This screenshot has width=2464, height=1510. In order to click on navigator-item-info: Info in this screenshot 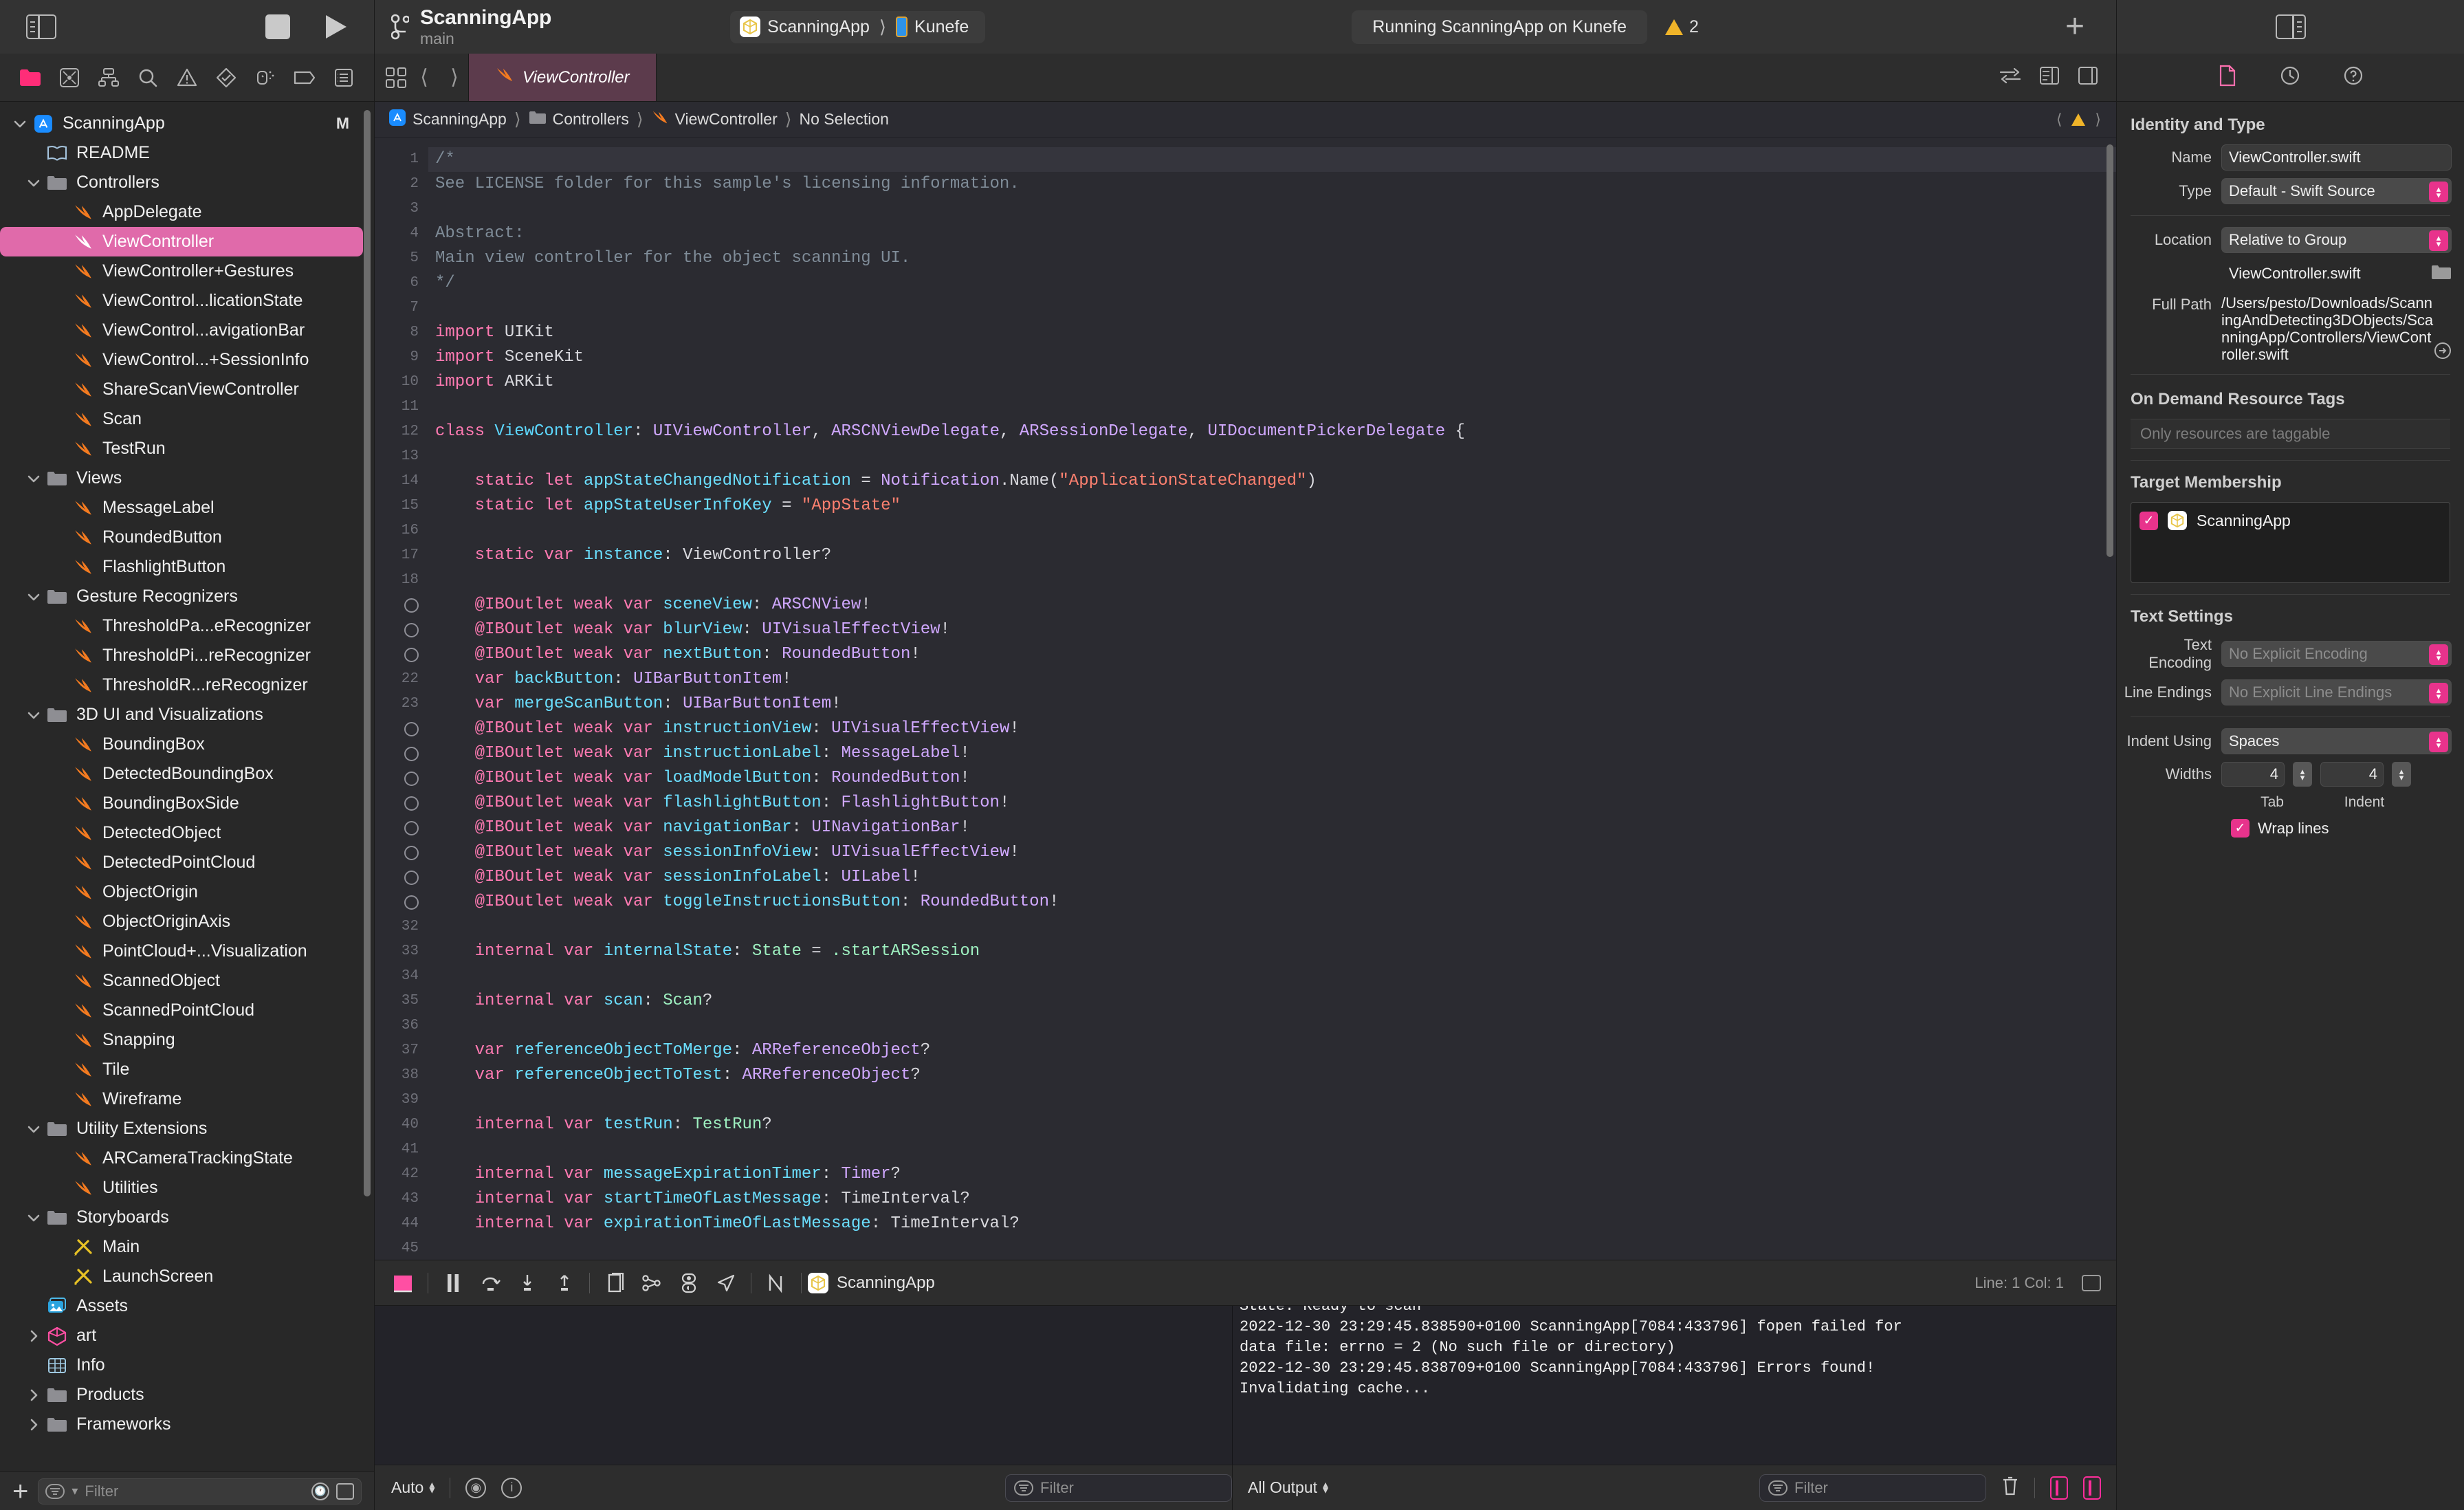, I will do `click(187, 1365)`.